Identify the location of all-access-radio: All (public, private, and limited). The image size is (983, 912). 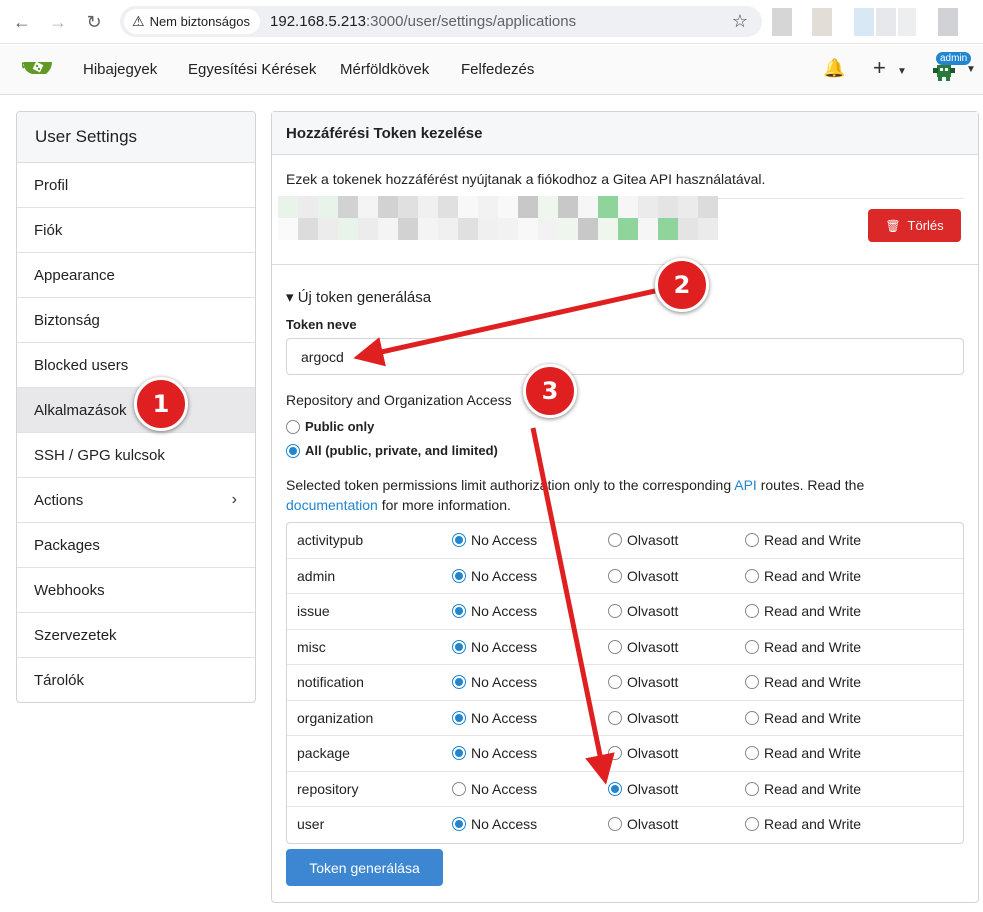
(392, 450).